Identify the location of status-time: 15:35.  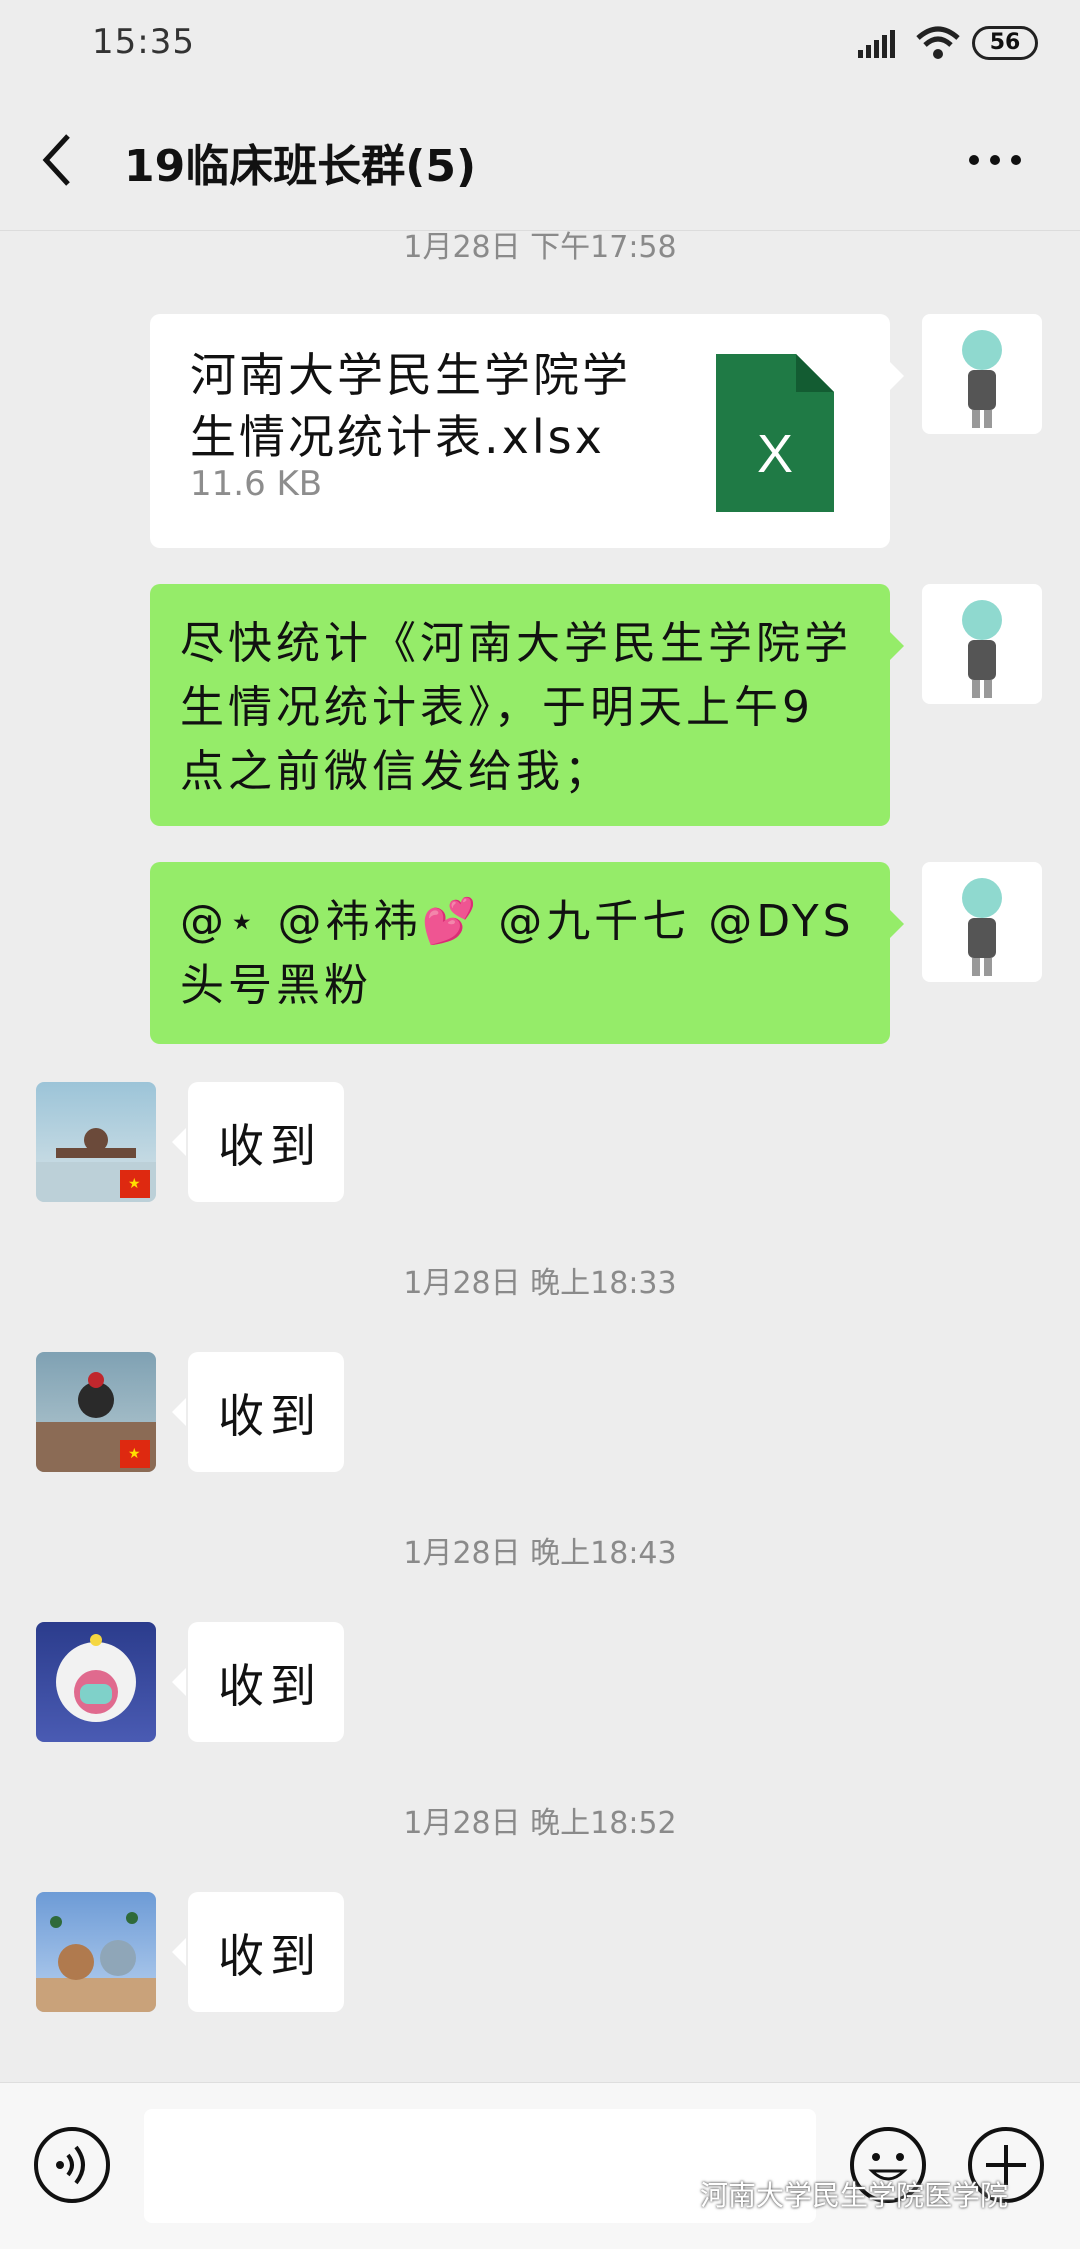
(143, 42).